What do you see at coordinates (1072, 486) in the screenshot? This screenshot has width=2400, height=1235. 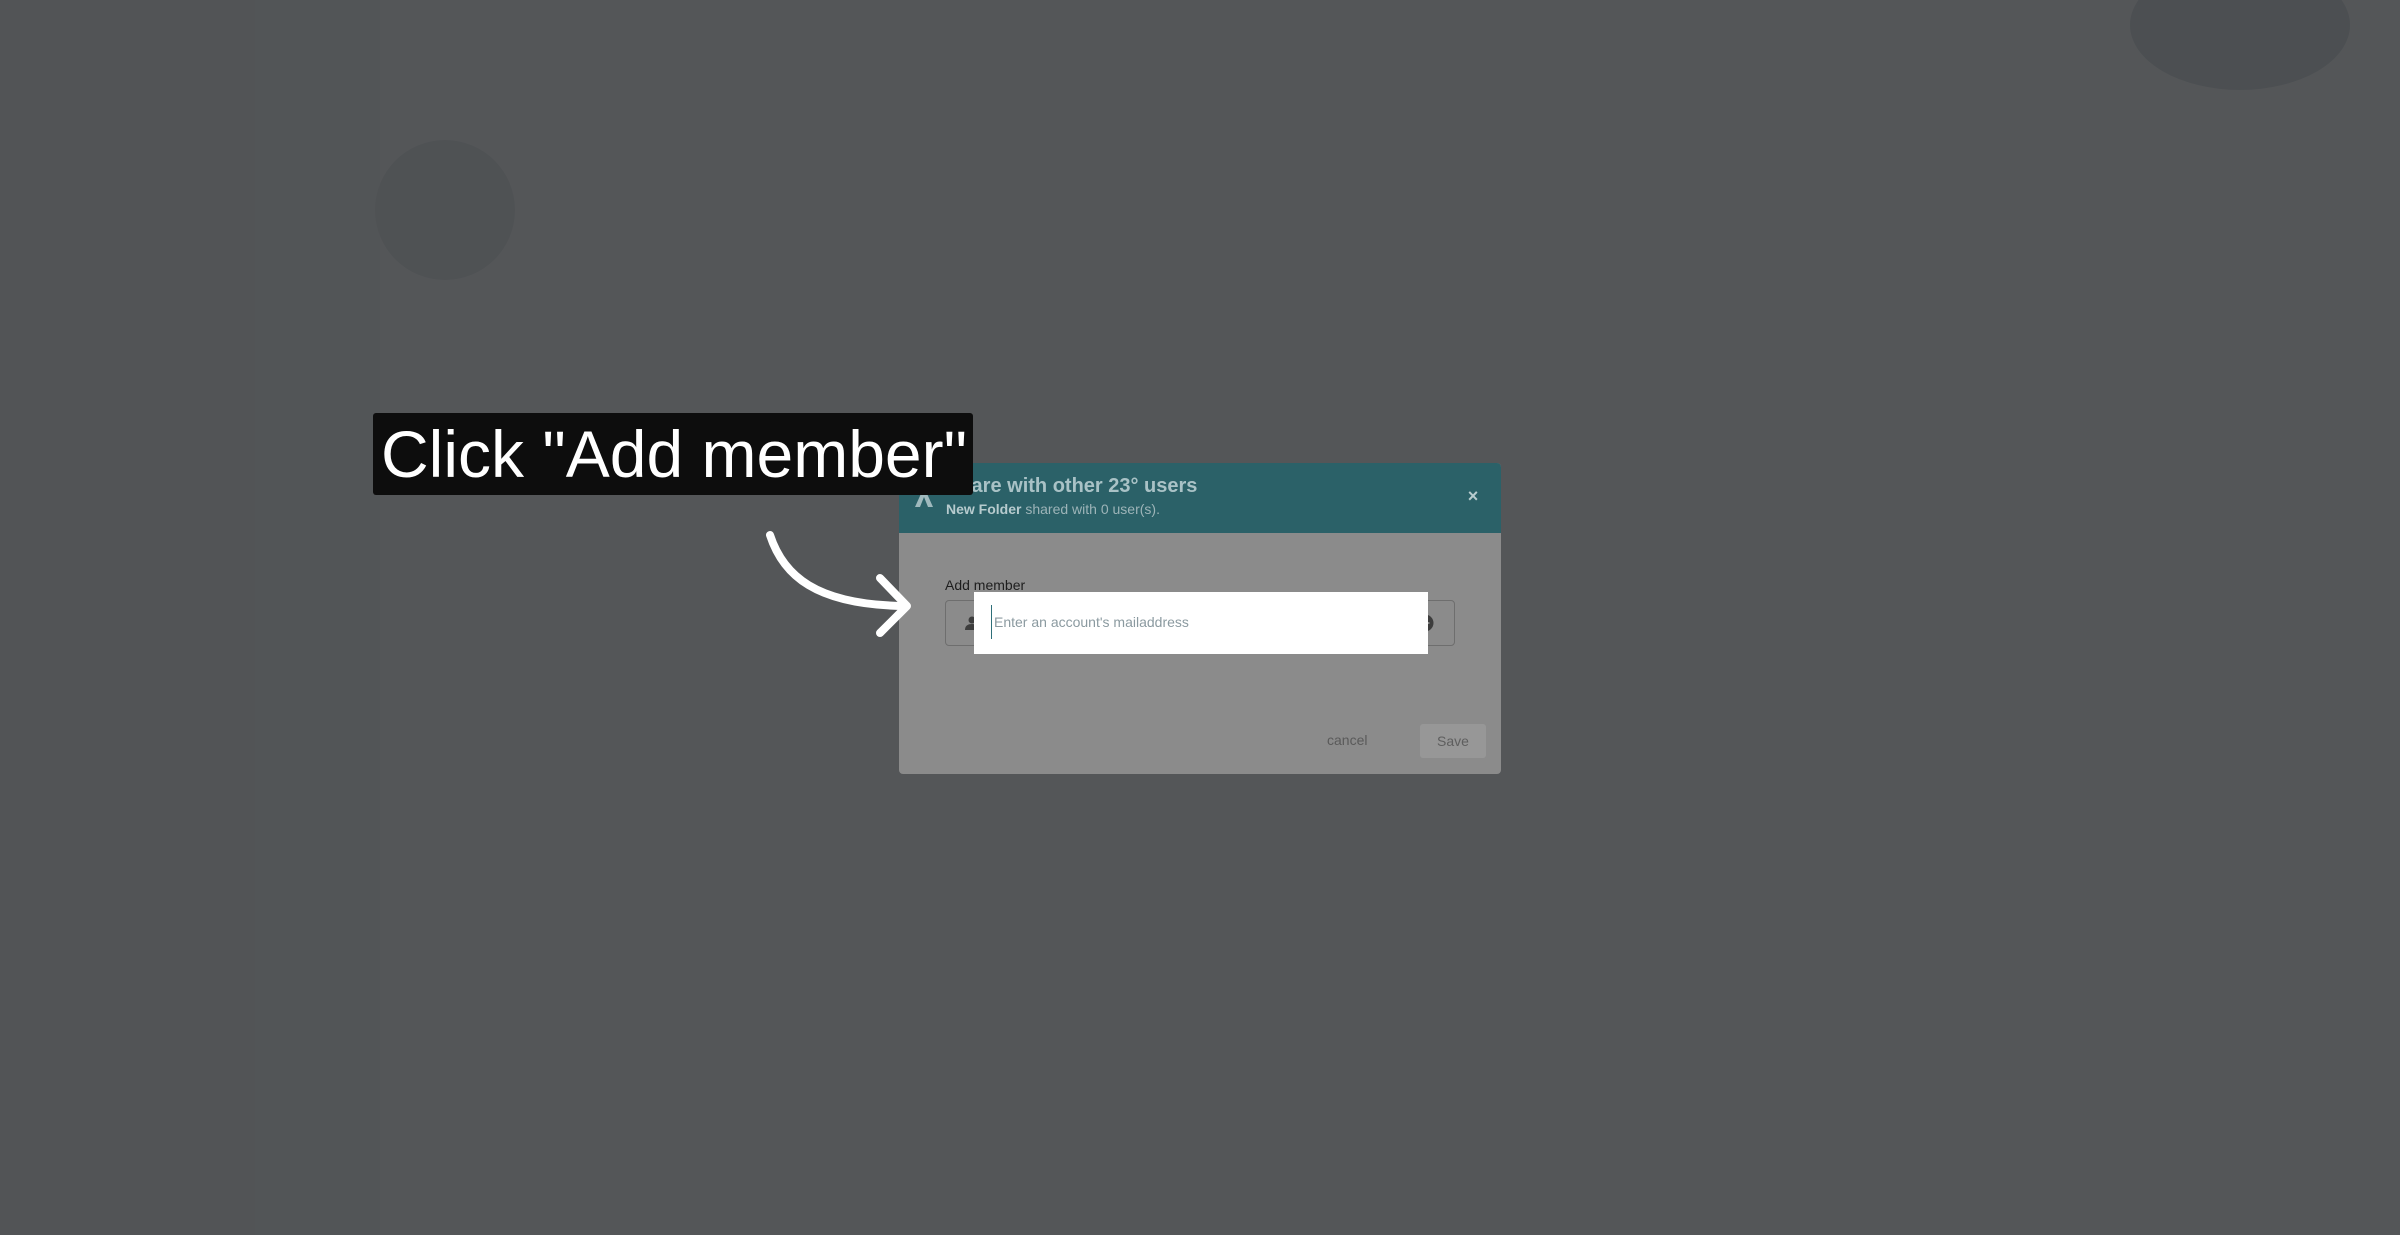 I see `dialog-title: Share with other 23° users` at bounding box center [1072, 486].